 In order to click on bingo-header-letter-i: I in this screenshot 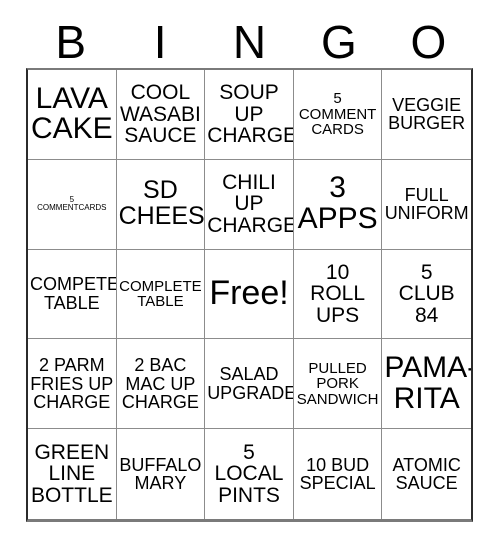, I will do `click(160, 42)`.